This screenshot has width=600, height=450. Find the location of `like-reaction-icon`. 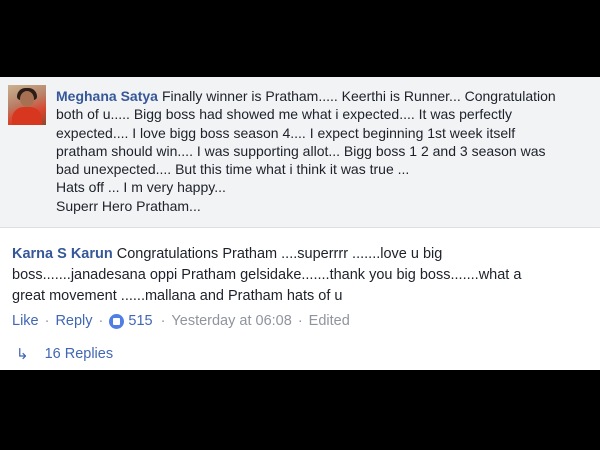

like-reaction-icon is located at coordinates (117, 321).